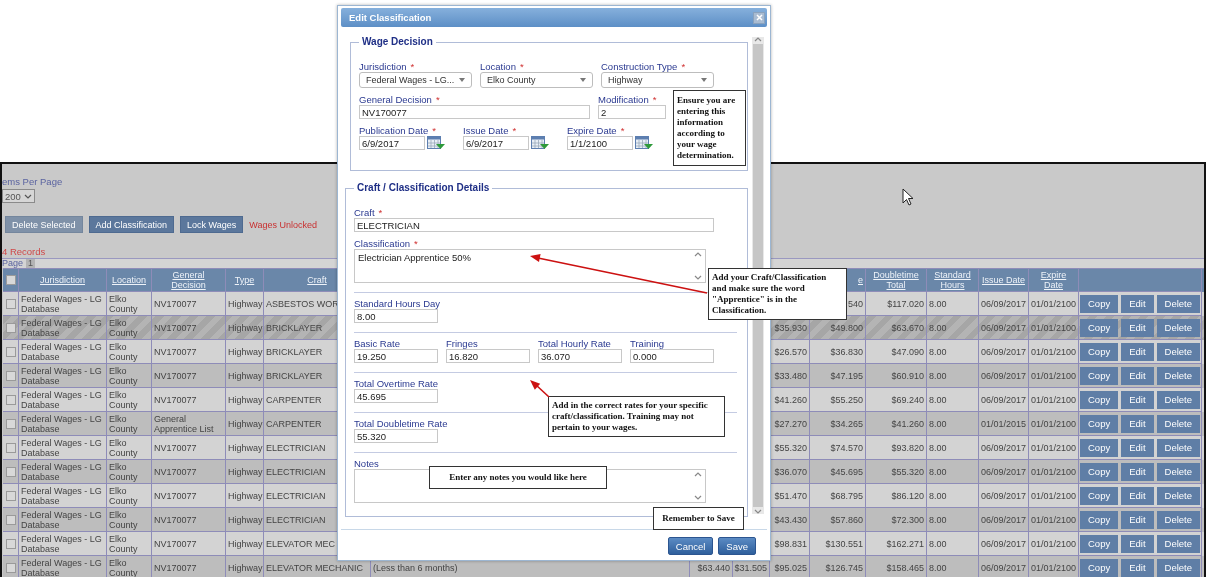 This screenshot has height=577, width=1206. Describe the element at coordinates (32, 182) in the screenshot. I see `items-per-page-label: ems Per Page` at that location.